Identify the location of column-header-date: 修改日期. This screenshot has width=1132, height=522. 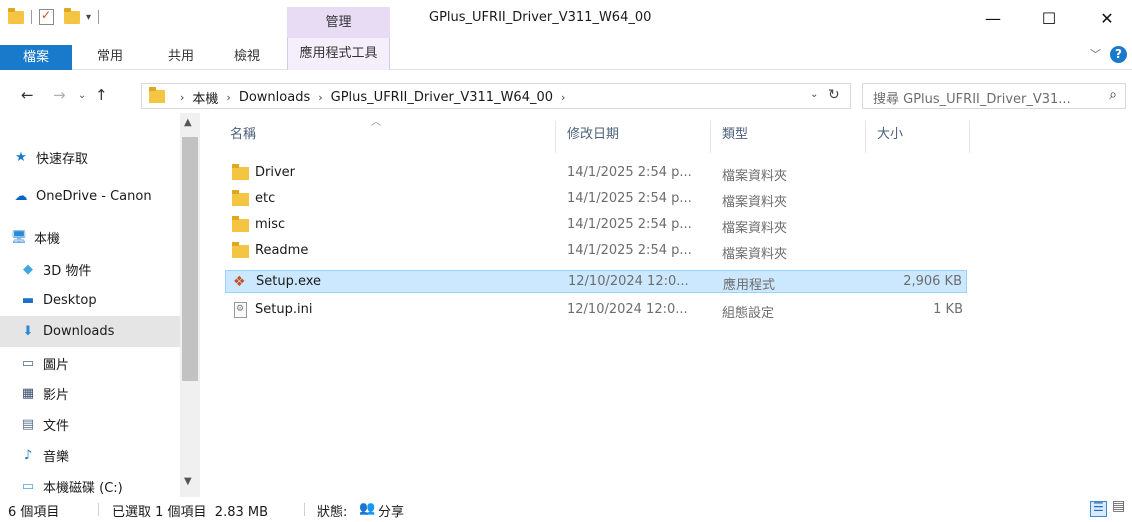
(593, 132).